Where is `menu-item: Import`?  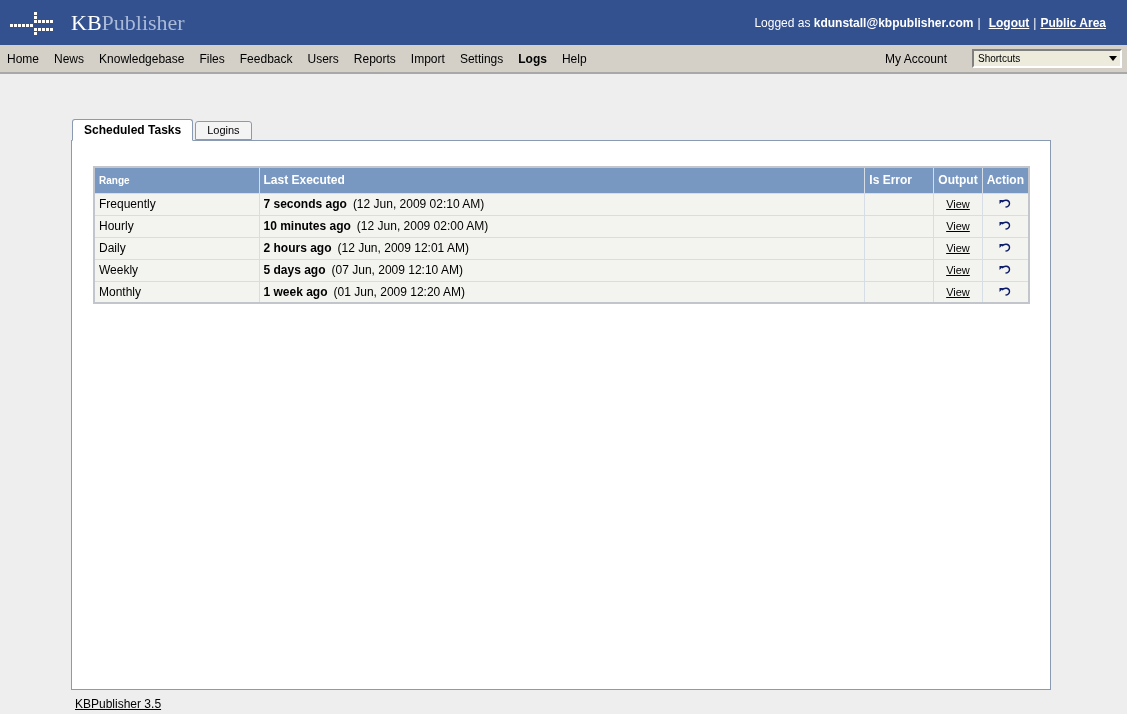 menu-item: Import is located at coordinates (427, 58).